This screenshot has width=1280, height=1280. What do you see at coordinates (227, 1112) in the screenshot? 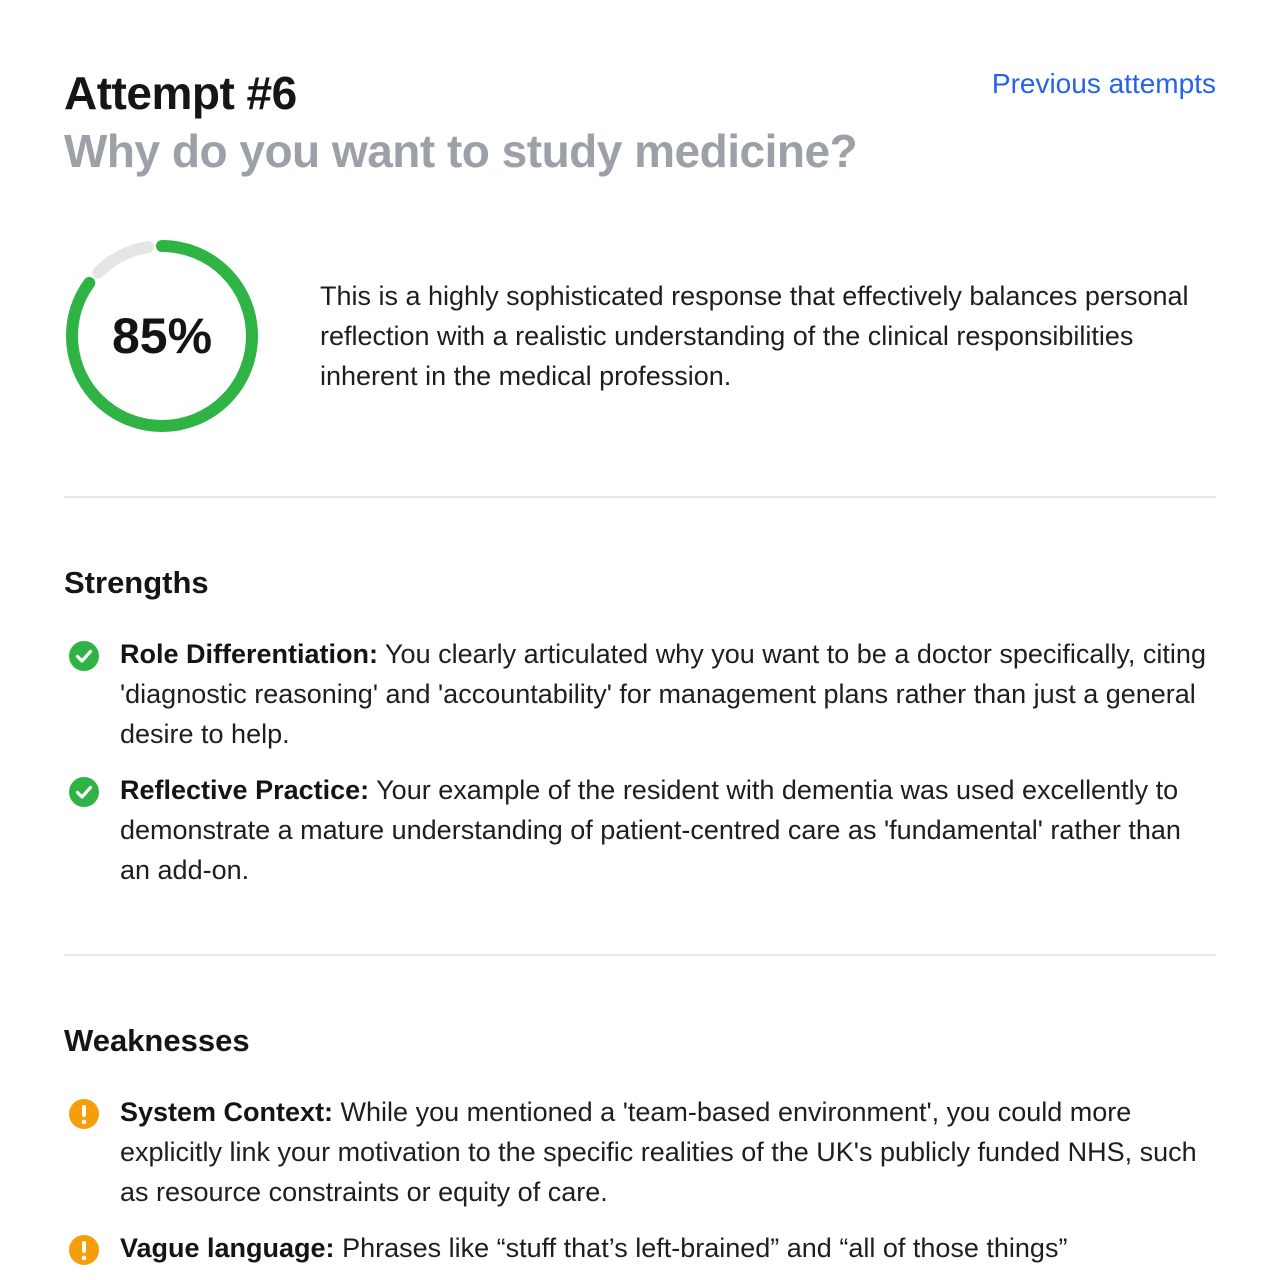
I see `weakness-title: System Context:` at bounding box center [227, 1112].